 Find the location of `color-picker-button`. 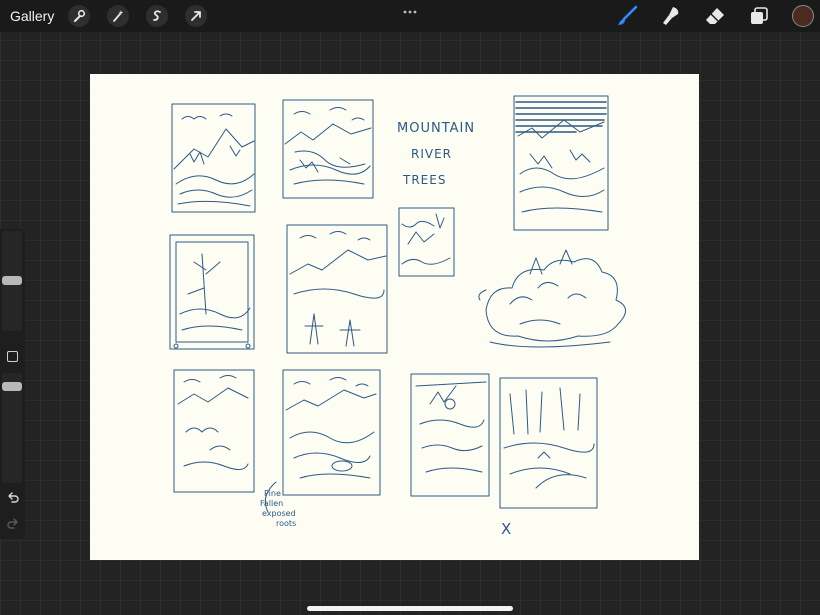

color-picker-button is located at coordinates (803, 16).